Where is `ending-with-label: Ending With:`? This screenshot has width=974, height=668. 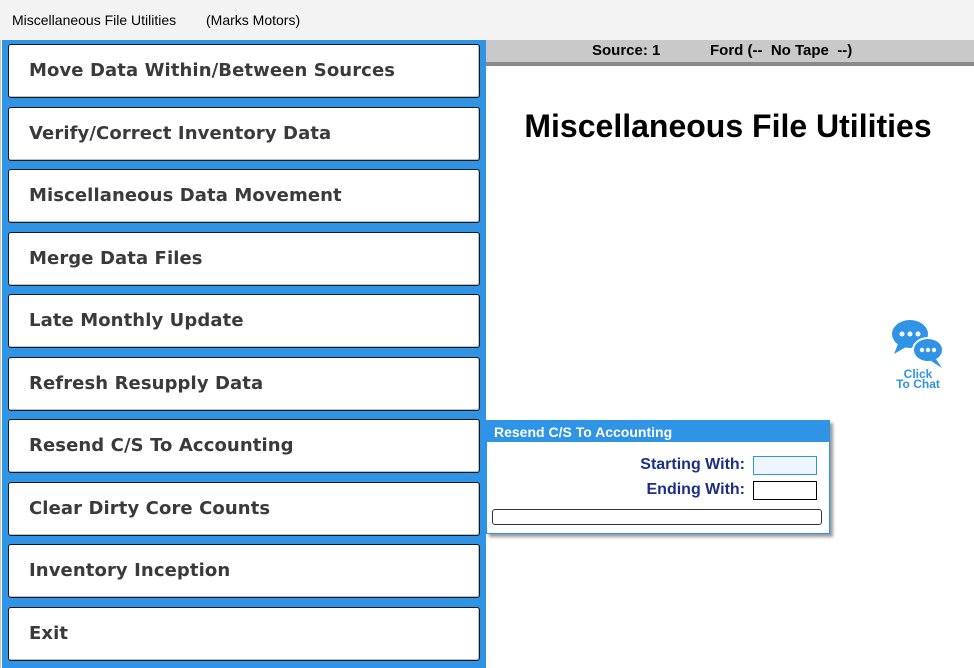 ending-with-label: Ending With: is located at coordinates (696, 489).